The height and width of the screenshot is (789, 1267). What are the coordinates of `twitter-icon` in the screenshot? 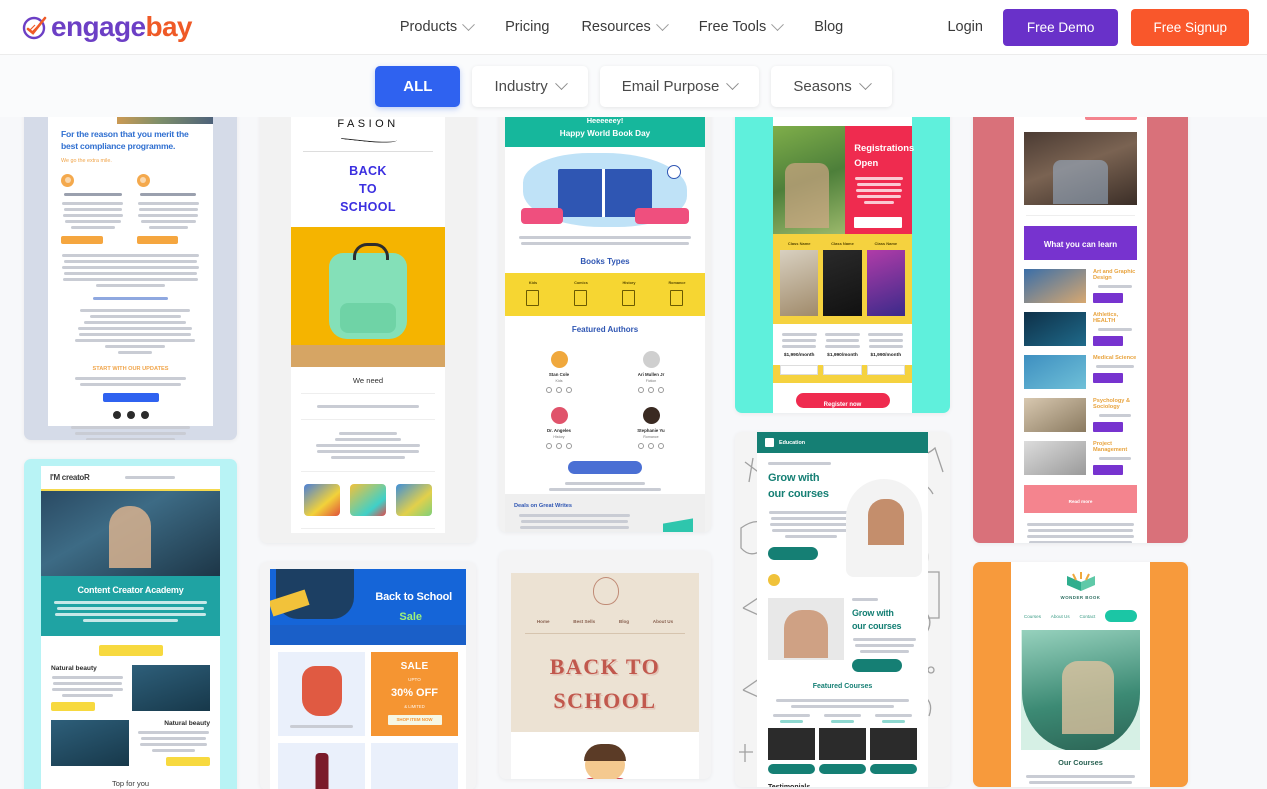 It's located at (130, 414).